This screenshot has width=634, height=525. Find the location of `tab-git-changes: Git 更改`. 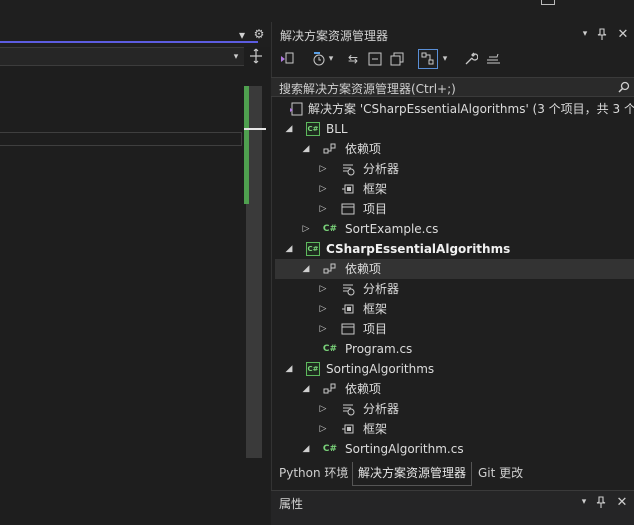

tab-git-changes: Git 更改 is located at coordinates (500, 474).